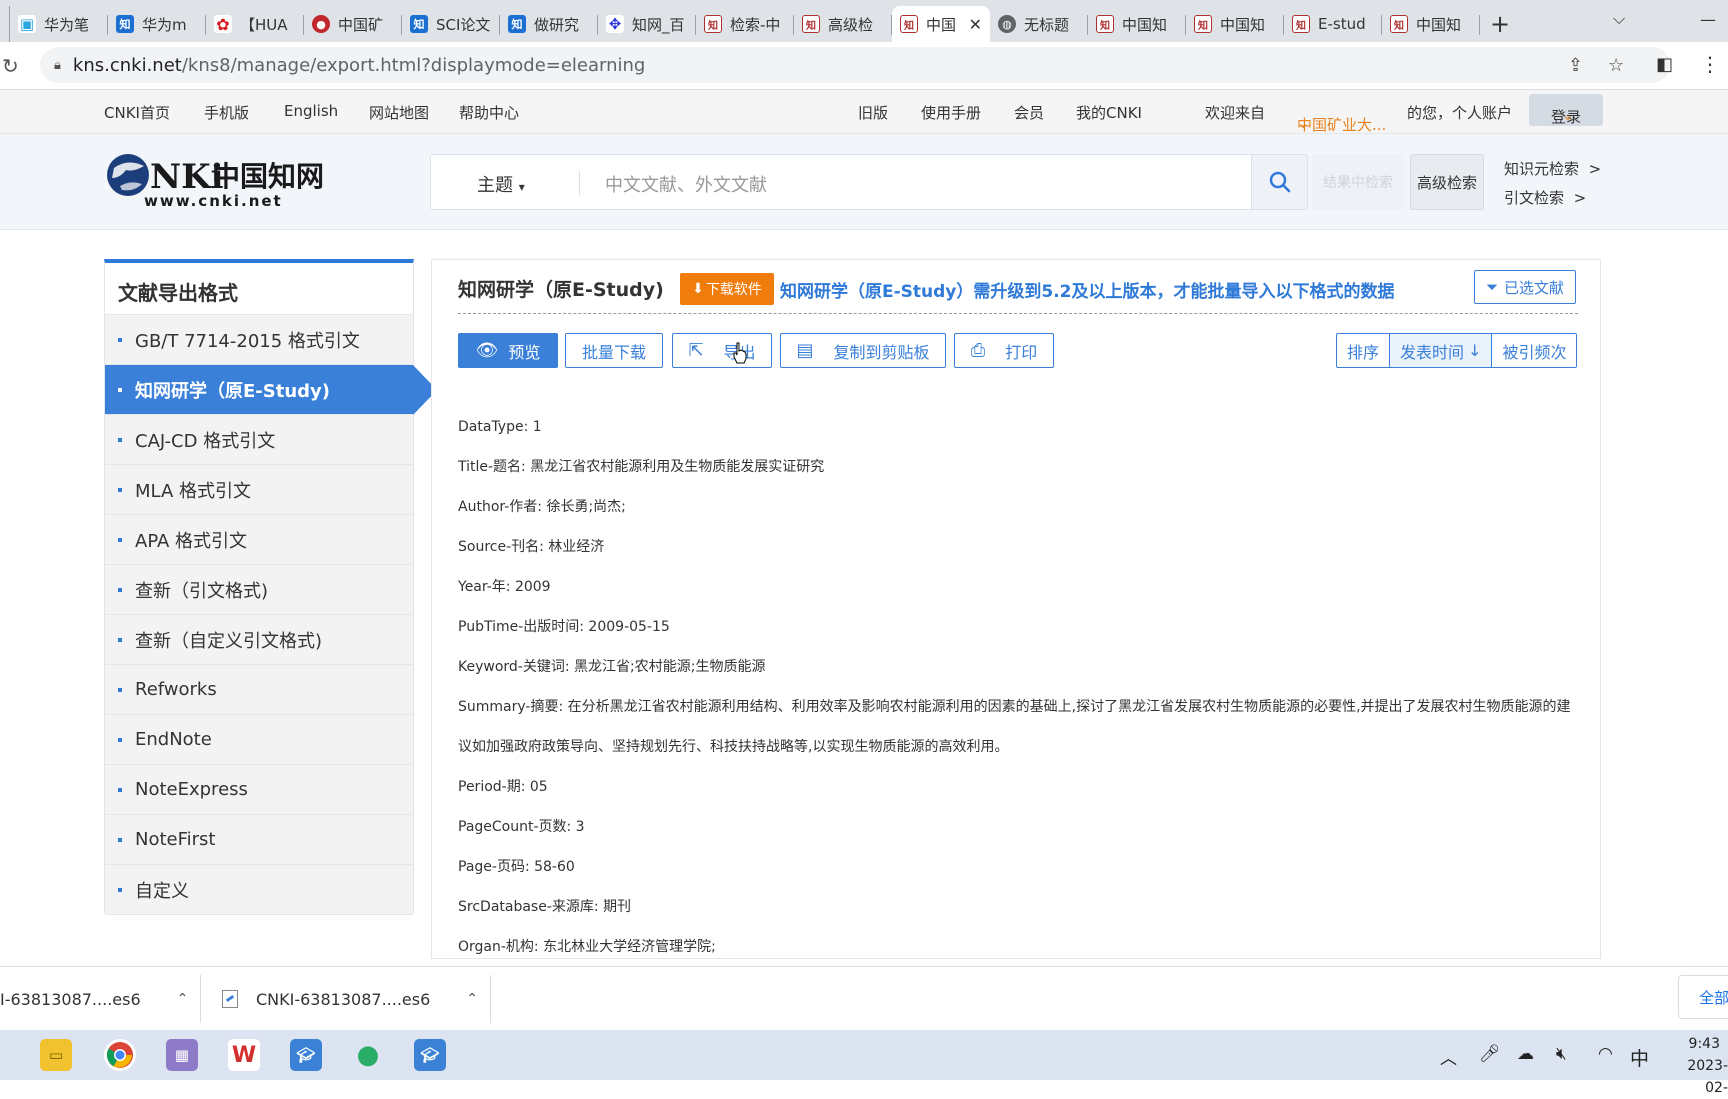  What do you see at coordinates (722, 350) in the screenshot?
I see `export-button: ⇱导出` at bounding box center [722, 350].